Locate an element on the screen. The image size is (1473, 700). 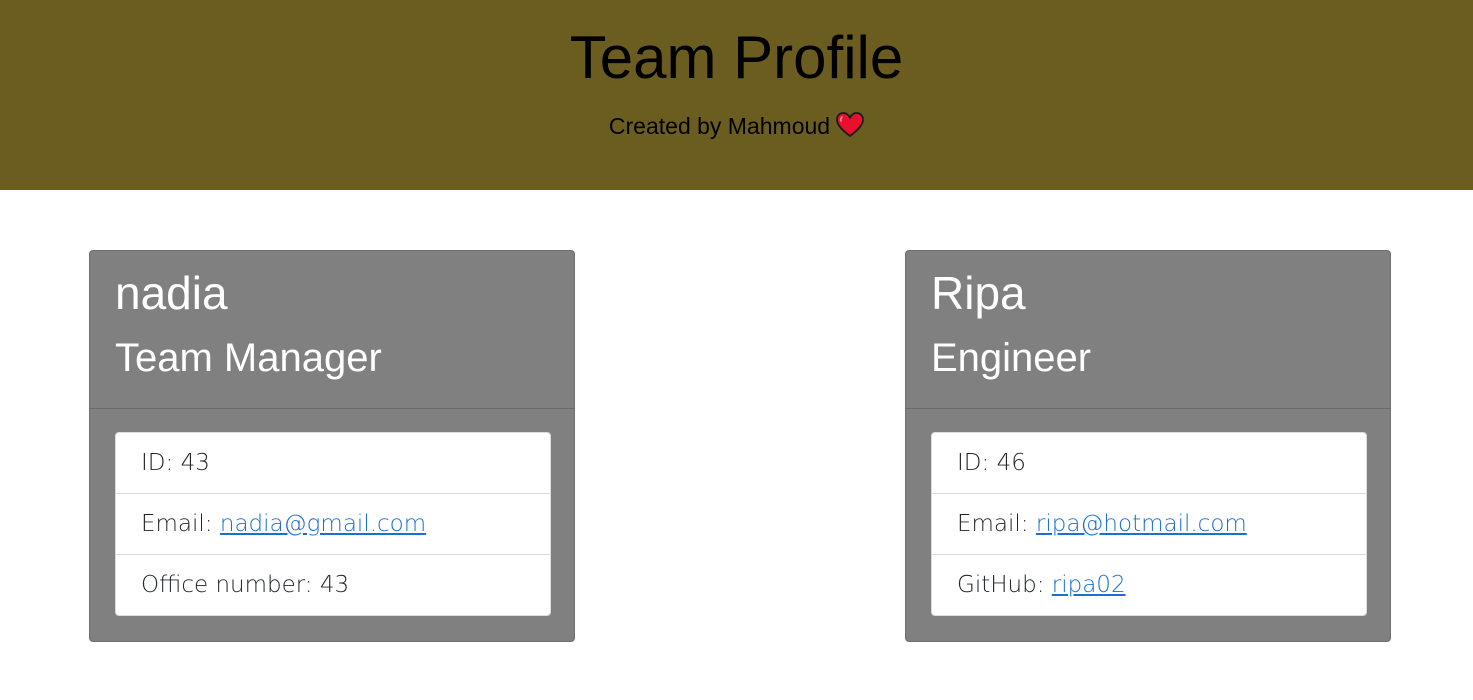
email-link: ripa@hotmail.com is located at coordinates (1141, 524).